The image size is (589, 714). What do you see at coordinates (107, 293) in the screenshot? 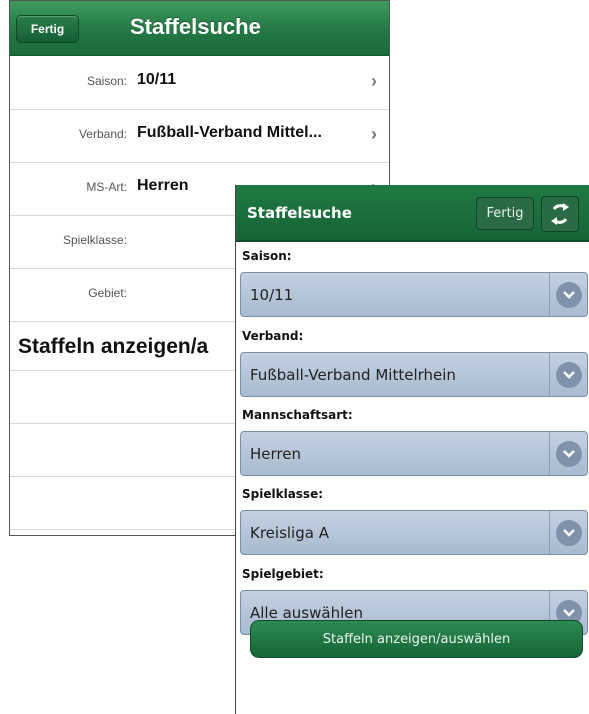
I see `row-label: Gebiet:` at bounding box center [107, 293].